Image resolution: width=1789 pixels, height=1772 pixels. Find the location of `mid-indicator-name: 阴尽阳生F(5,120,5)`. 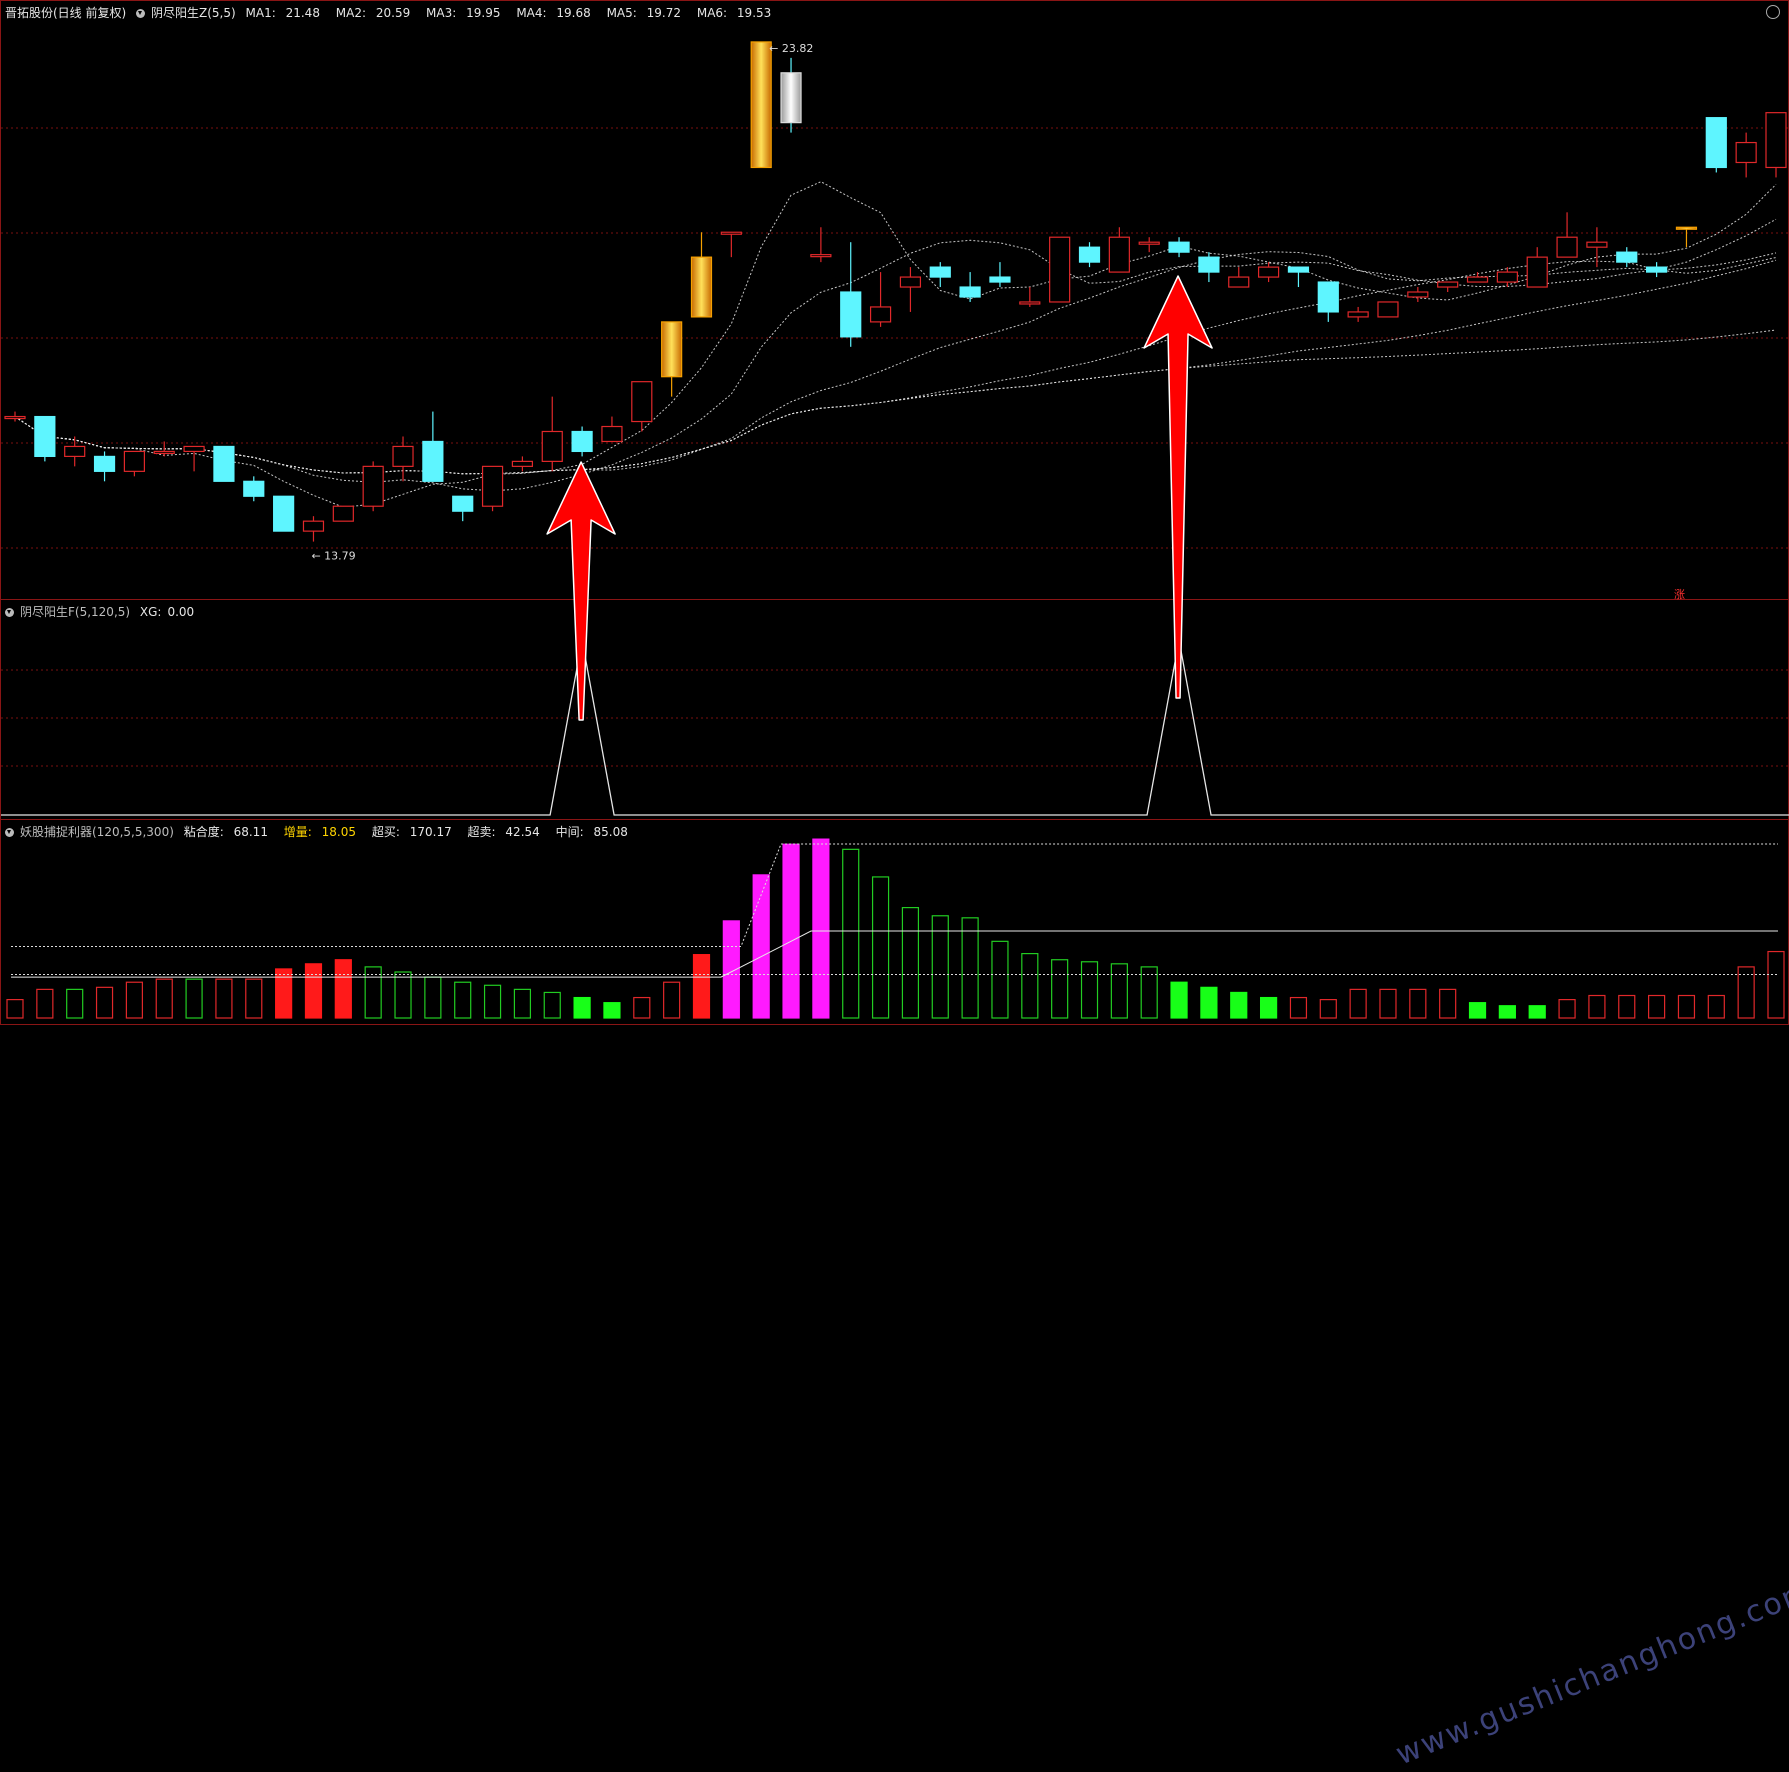

mid-indicator-name: 阴尽阳生F(5,120,5) is located at coordinates (75, 612).